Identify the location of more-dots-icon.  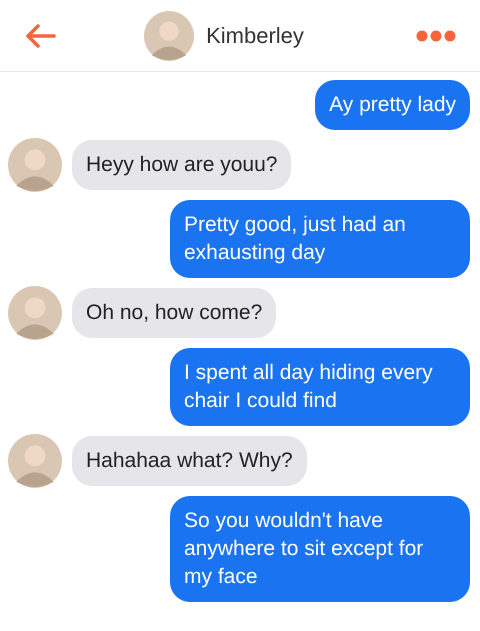
(436, 36).